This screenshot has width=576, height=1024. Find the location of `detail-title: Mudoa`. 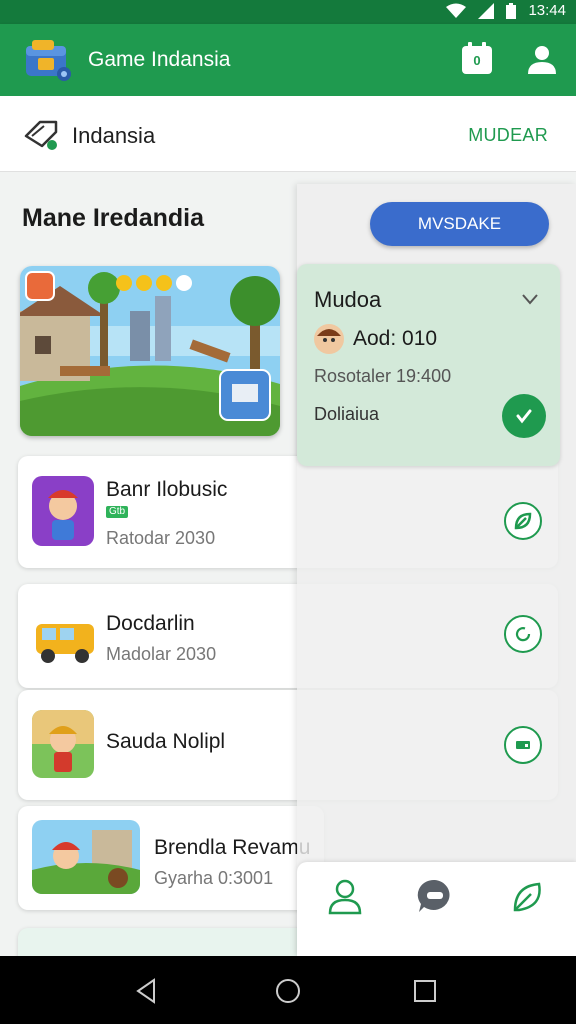

detail-title: Mudoa is located at coordinates (348, 299).